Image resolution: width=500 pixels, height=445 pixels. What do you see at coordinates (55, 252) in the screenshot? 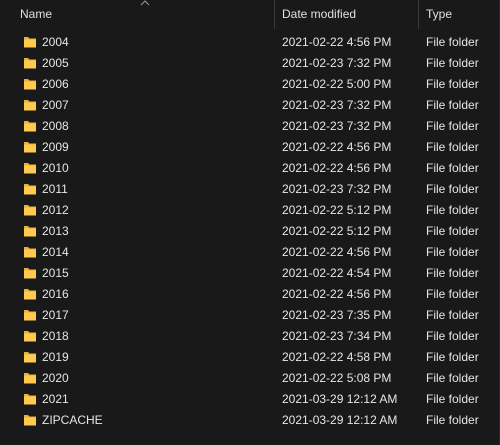
I see `file-name: 2014` at bounding box center [55, 252].